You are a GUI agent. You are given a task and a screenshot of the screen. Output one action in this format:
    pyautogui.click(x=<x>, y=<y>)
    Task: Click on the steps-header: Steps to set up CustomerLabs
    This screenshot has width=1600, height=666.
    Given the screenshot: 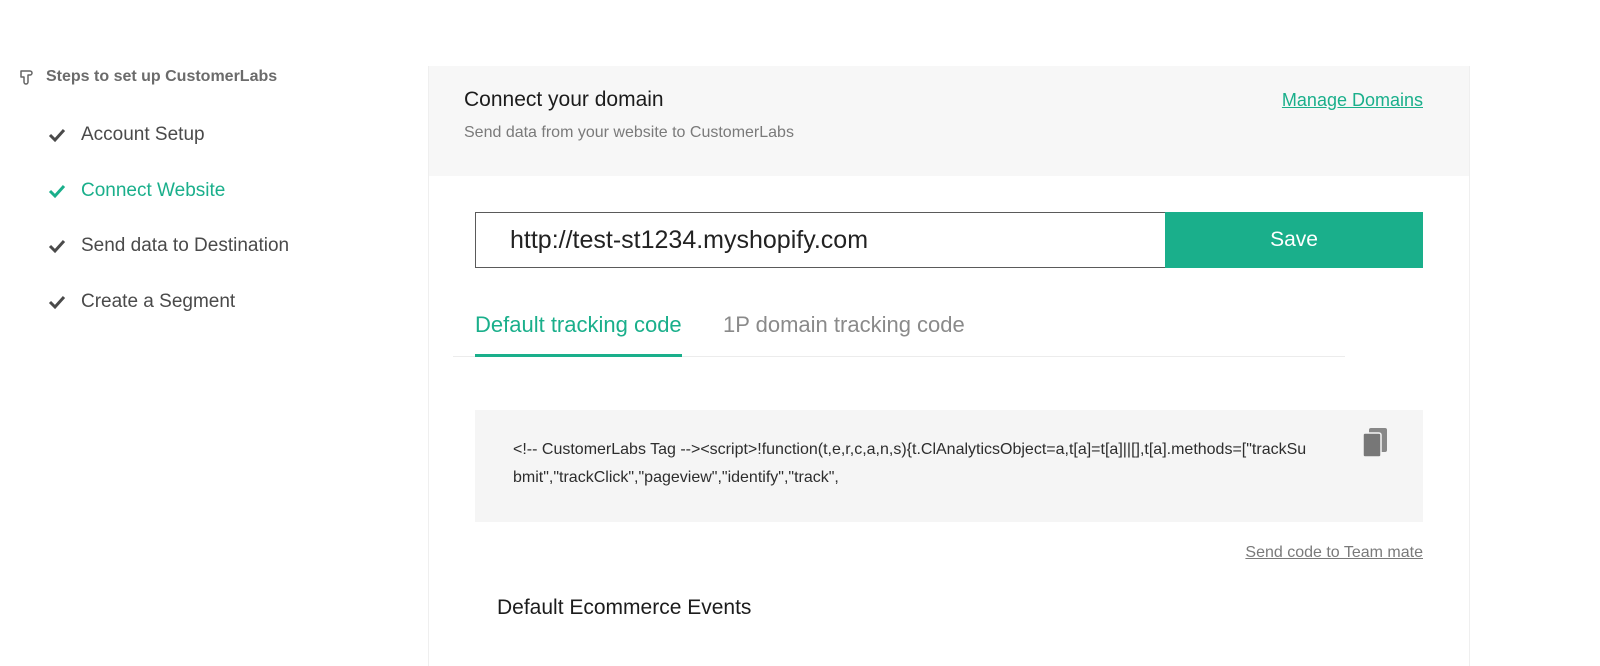 What is the action you would take?
    pyautogui.click(x=218, y=77)
    